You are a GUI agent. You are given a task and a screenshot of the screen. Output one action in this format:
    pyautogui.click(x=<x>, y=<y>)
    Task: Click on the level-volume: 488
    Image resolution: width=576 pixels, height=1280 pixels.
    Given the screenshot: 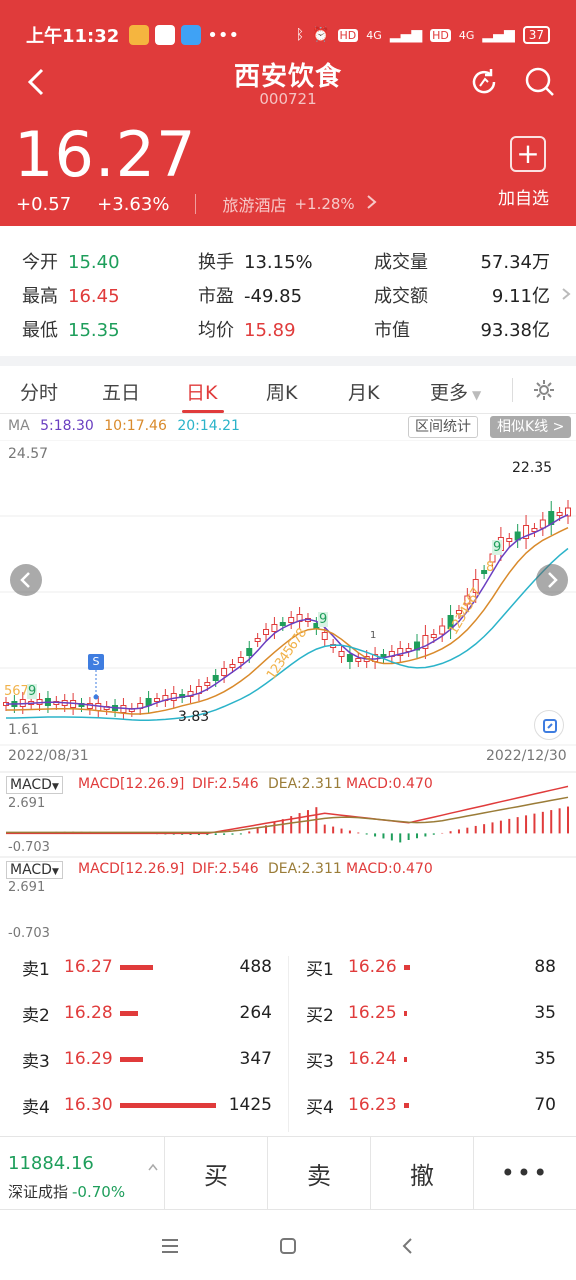 What is the action you would take?
    pyautogui.click(x=255, y=967)
    